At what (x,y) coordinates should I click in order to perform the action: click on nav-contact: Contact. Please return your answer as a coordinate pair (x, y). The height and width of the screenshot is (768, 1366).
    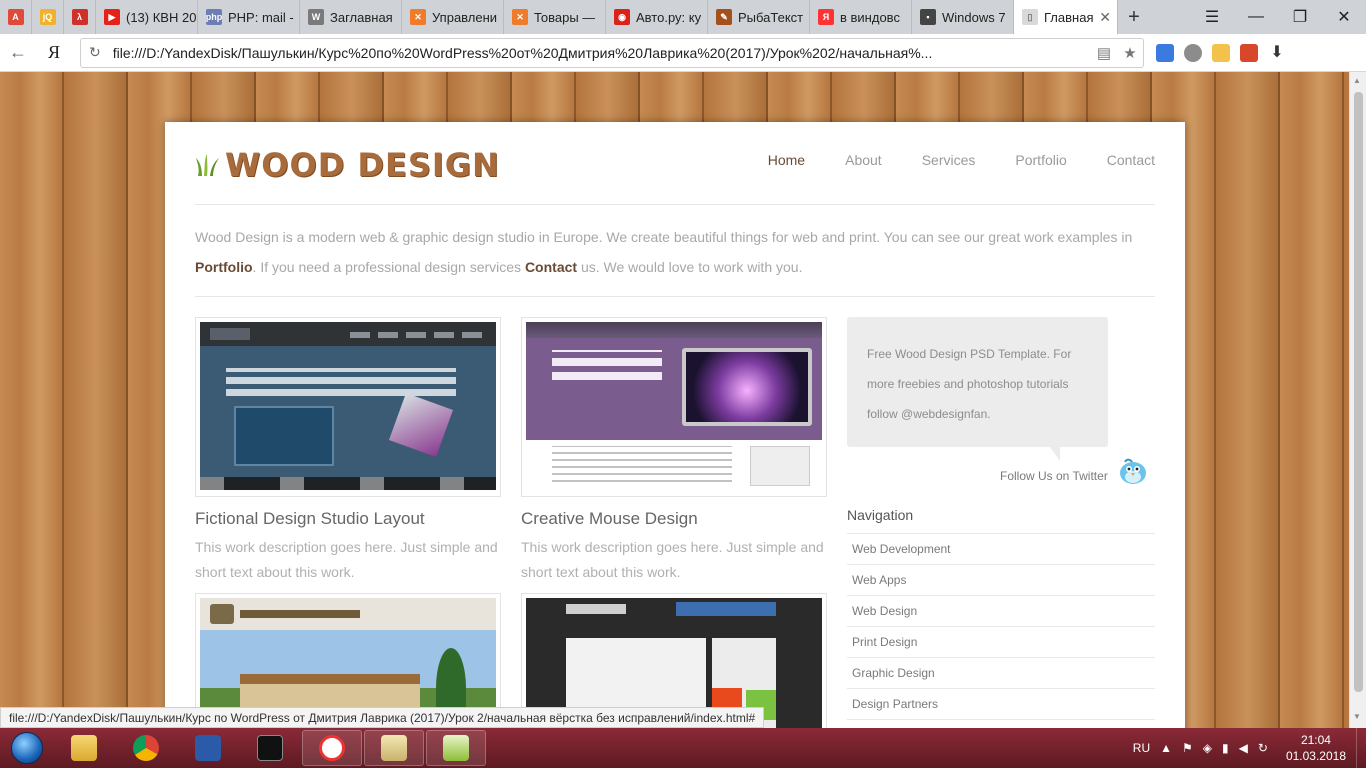
    Looking at the image, I should click on (1131, 160).